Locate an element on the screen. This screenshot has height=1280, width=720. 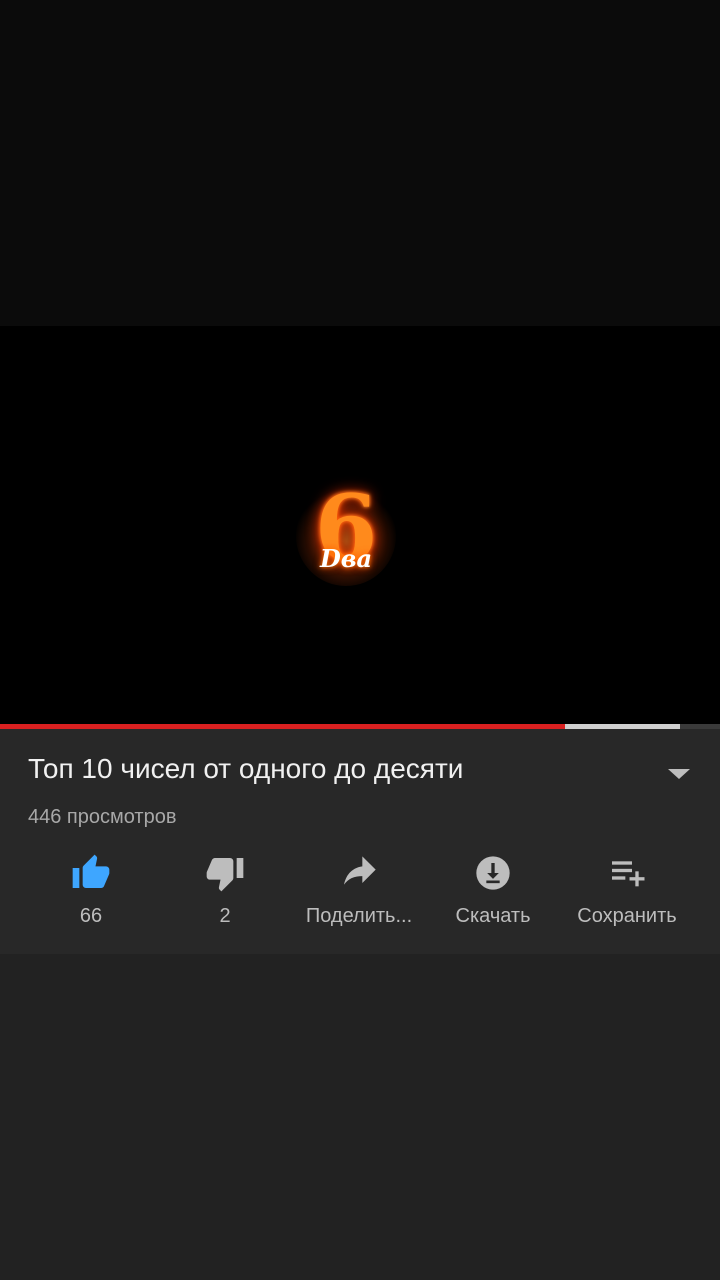
download-icon is located at coordinates (493, 873).